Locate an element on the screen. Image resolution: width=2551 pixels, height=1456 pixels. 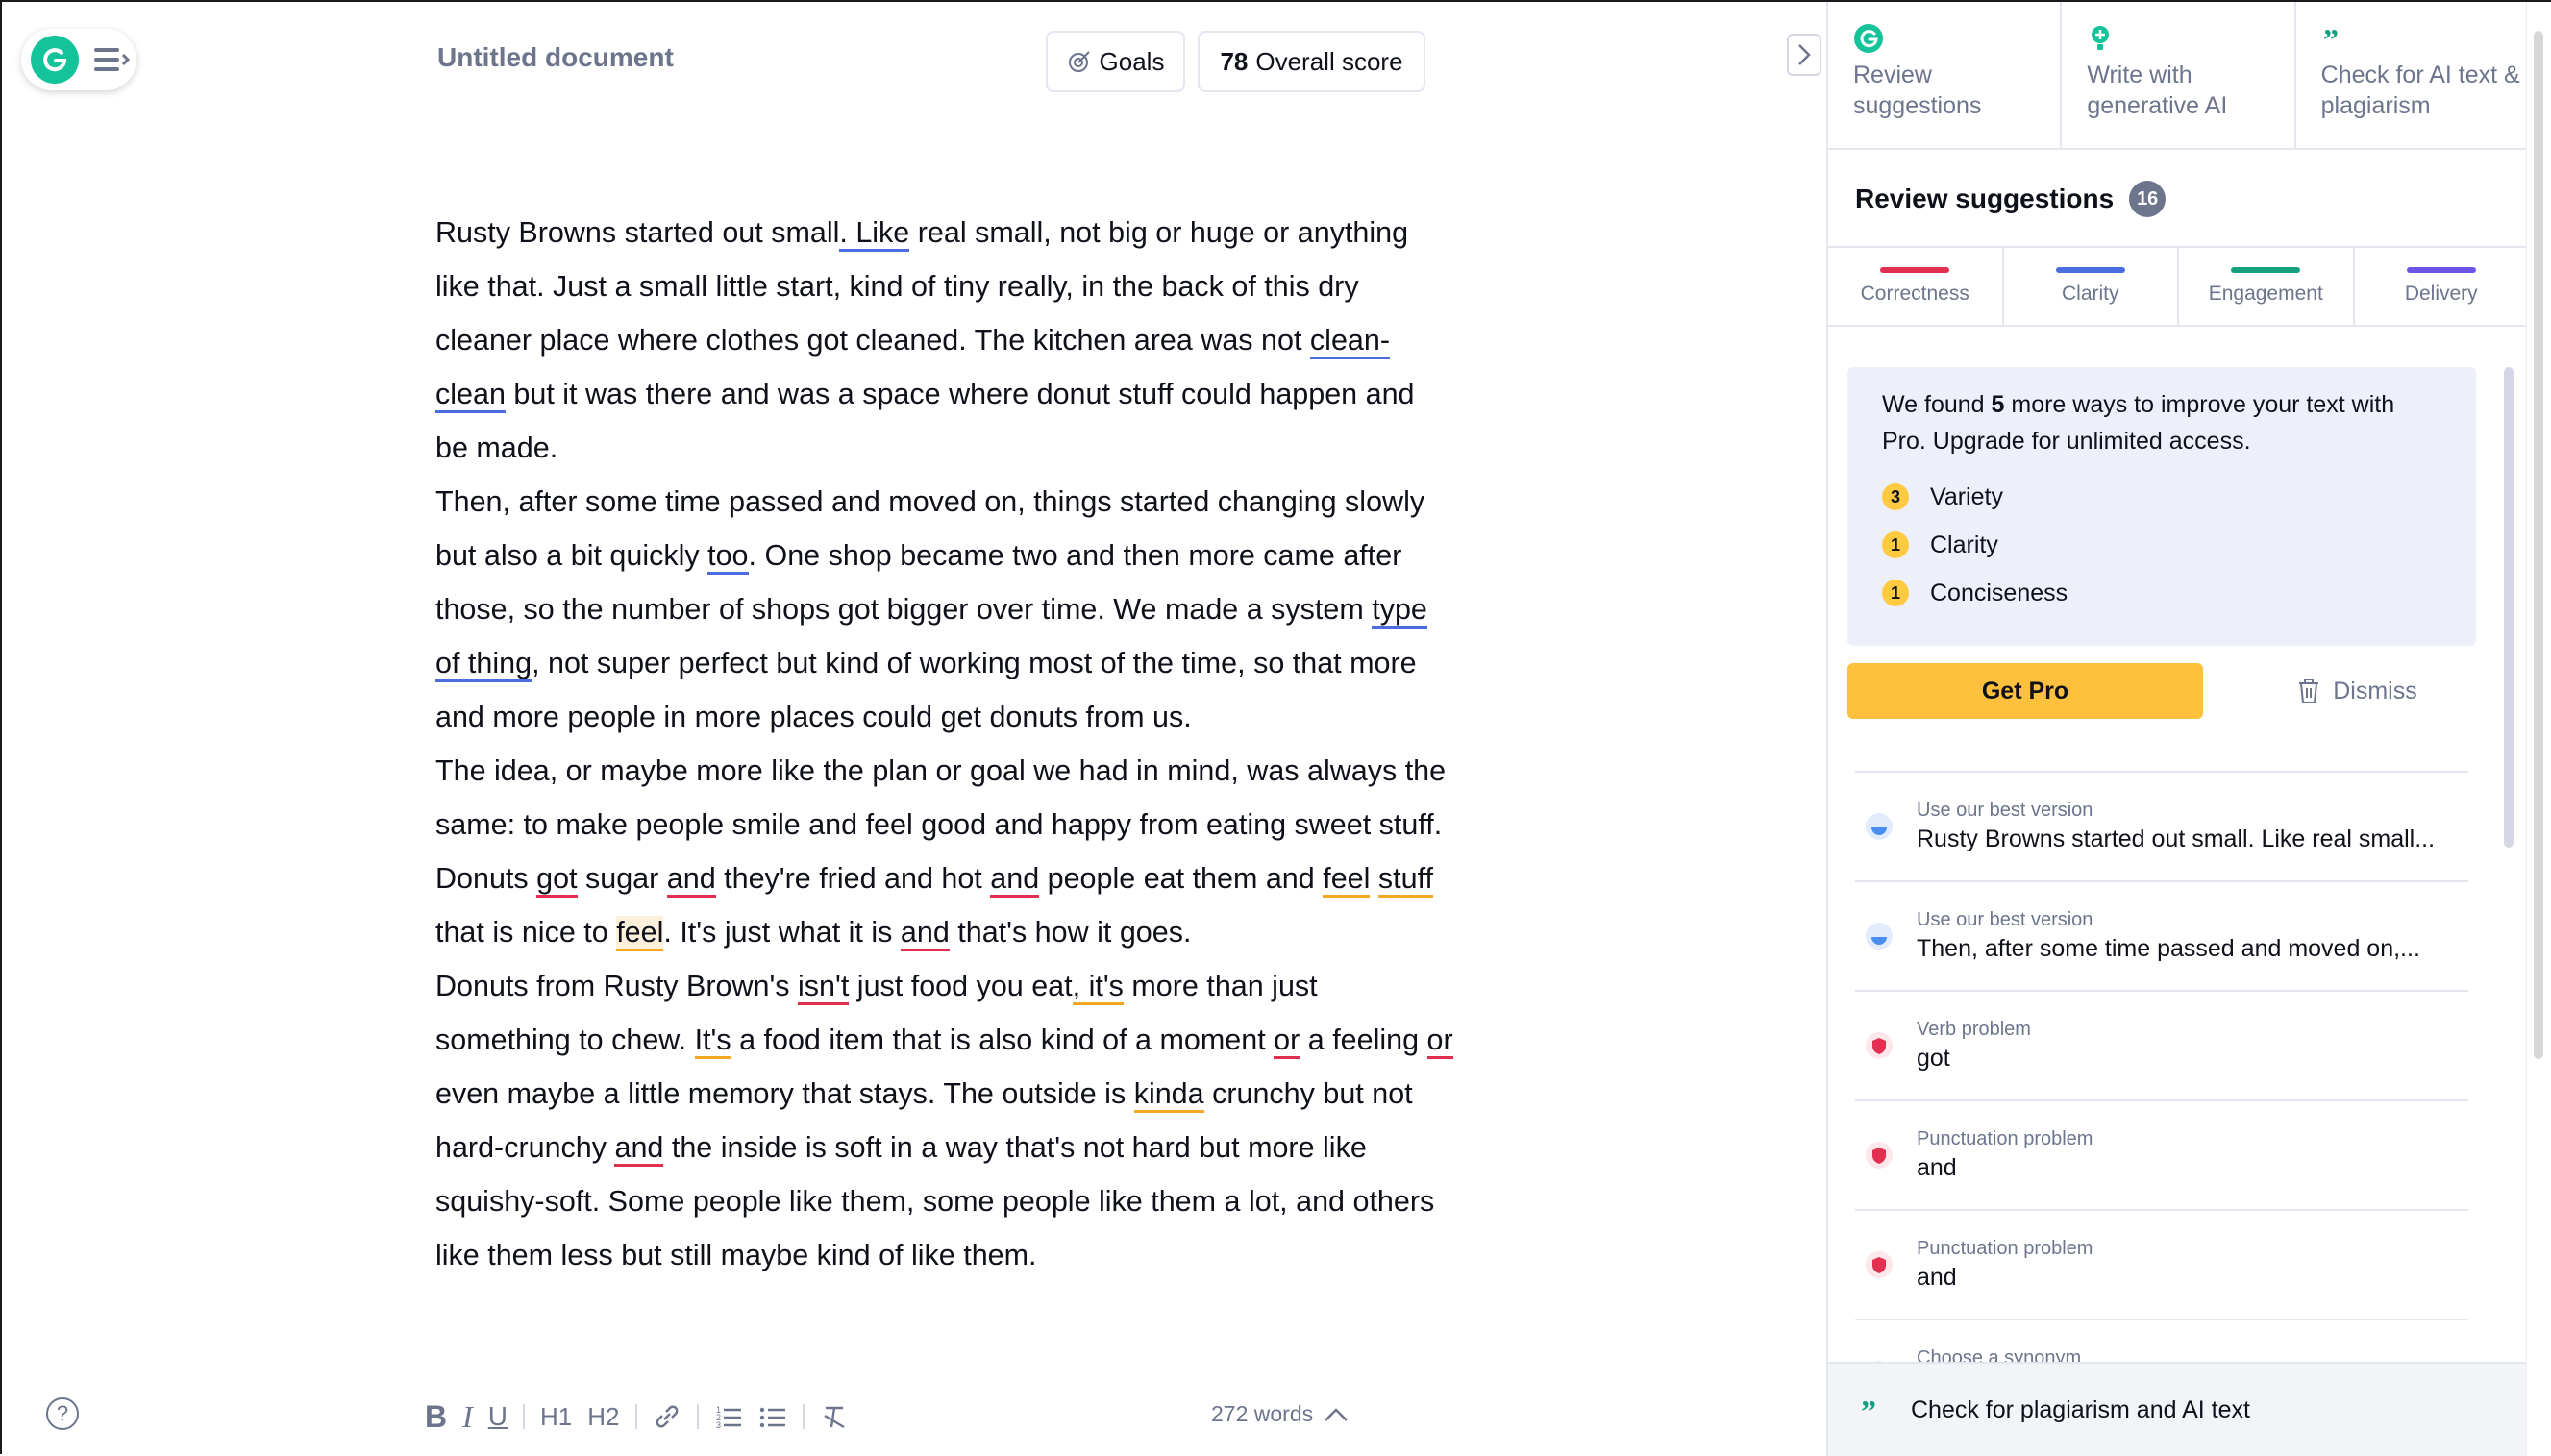
review-title: Review suggestions is located at coordinates (1985, 199).